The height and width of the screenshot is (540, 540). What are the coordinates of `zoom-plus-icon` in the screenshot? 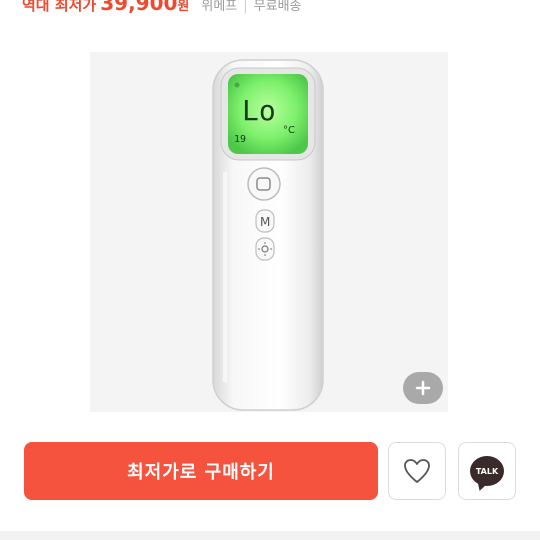 It's located at (423, 388).